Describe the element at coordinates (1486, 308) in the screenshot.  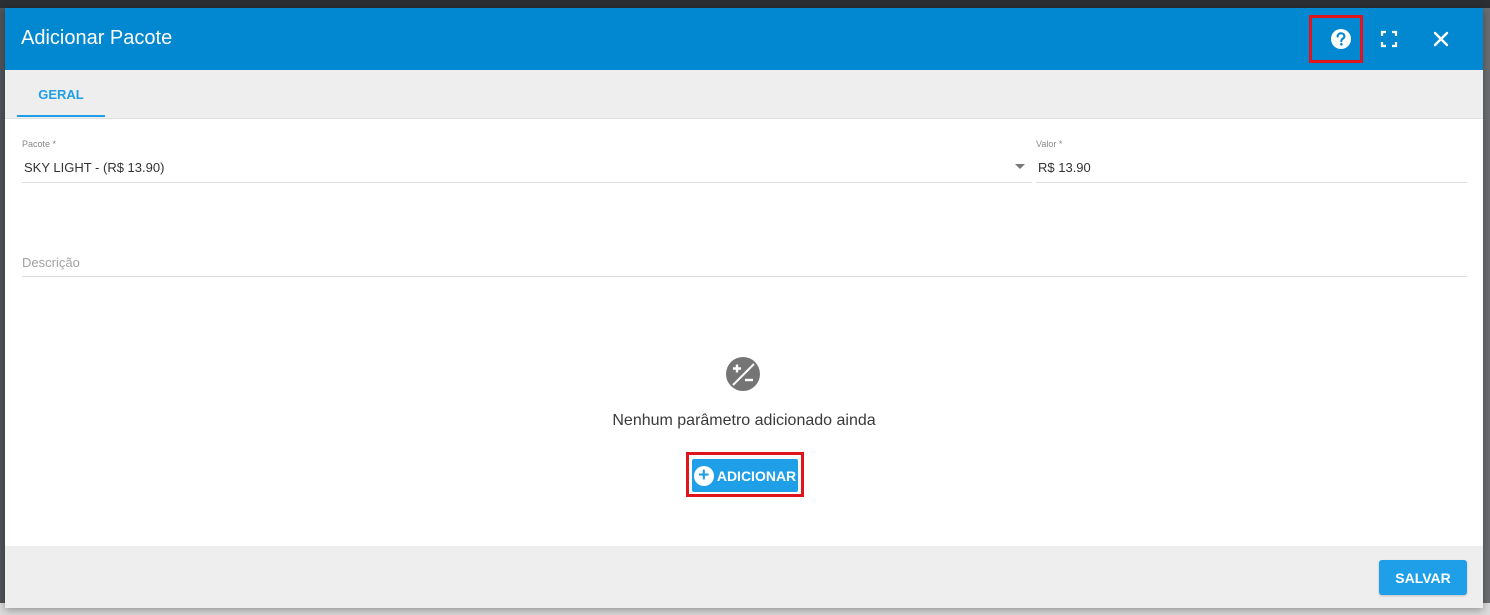
I see `background-right-edge` at that location.